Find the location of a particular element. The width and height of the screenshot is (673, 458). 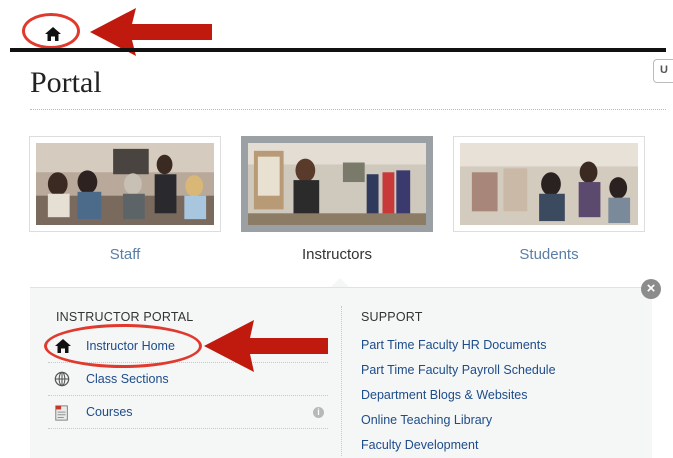

page-title: Portal is located at coordinates (66, 82).